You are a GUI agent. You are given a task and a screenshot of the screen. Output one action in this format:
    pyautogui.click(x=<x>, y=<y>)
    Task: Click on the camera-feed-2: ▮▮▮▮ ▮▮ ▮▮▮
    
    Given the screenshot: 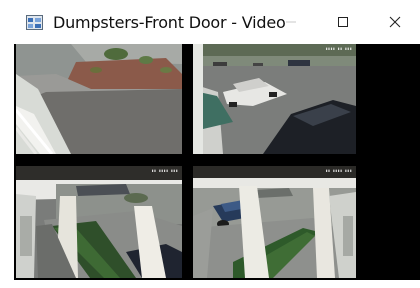 What is the action you would take?
    pyautogui.click(x=274, y=99)
    